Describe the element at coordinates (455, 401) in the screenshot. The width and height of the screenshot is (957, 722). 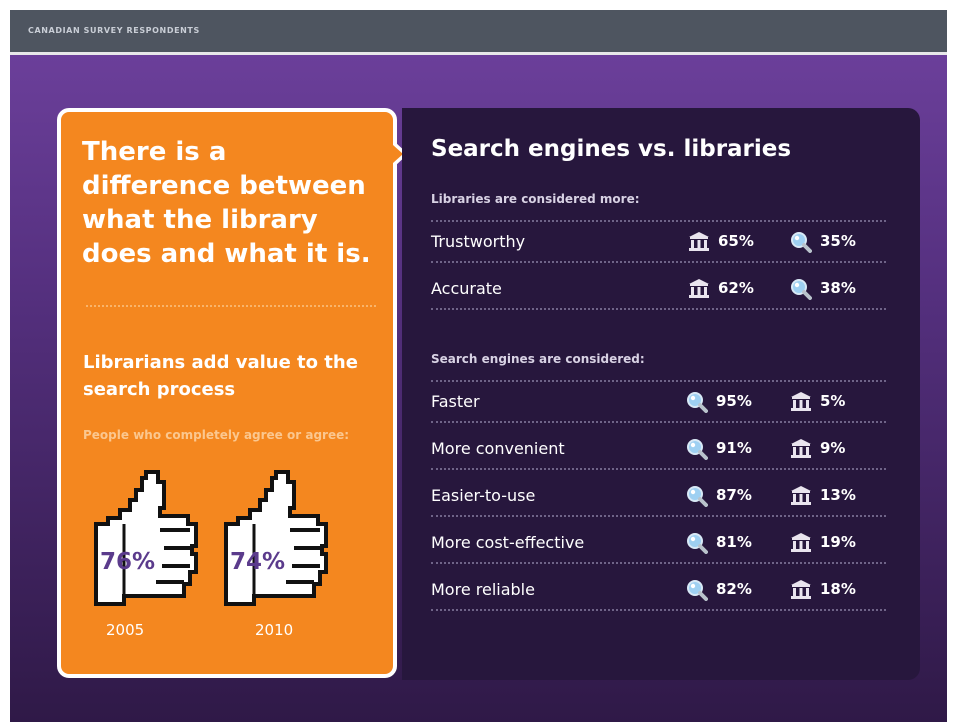
I see `row-label: Faster` at that location.